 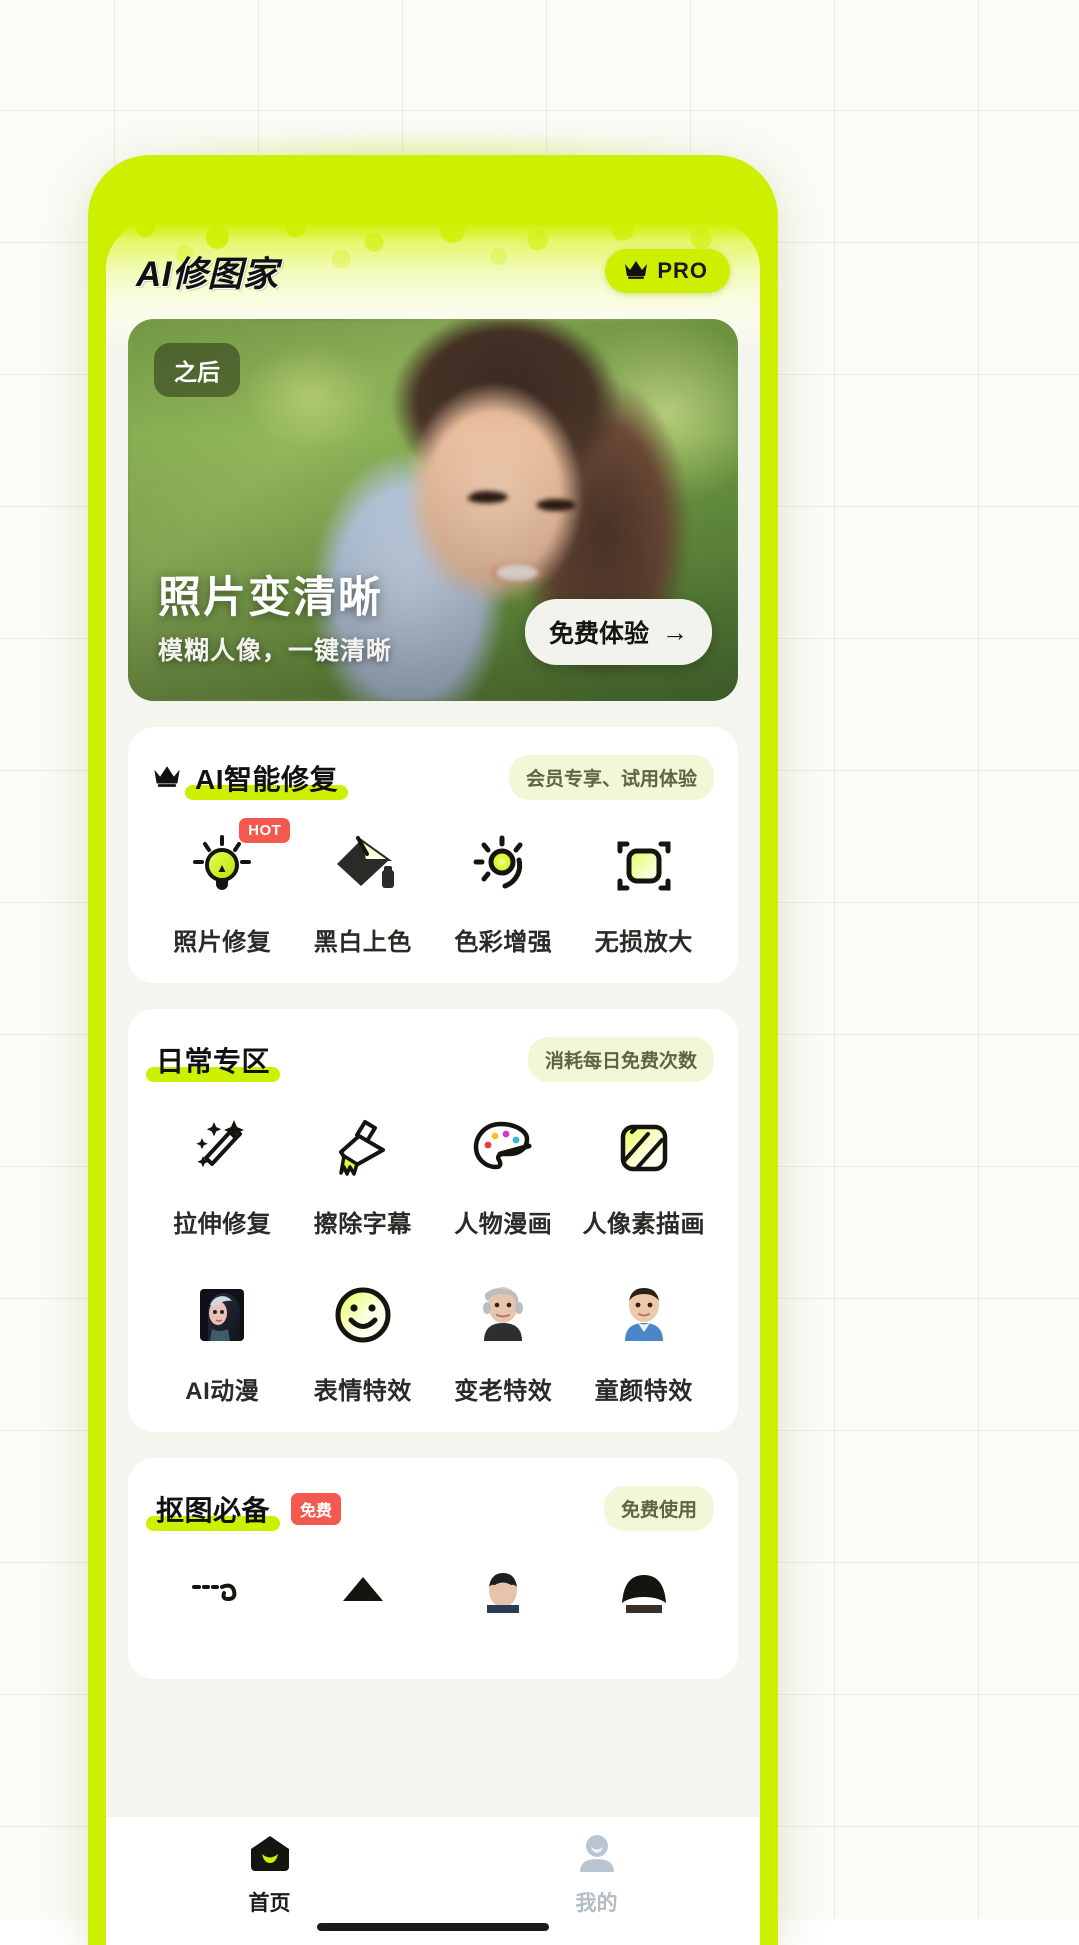 I want to click on hero-cta-button: 免费体验 →, so click(x=618, y=632).